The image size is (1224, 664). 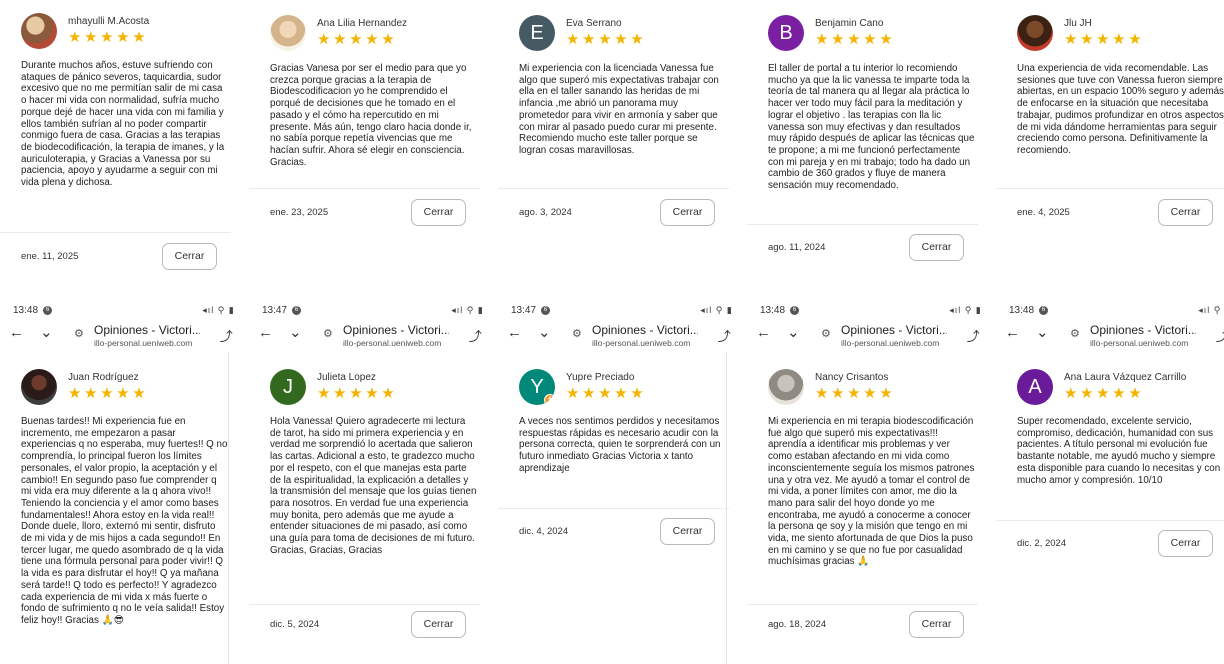 I want to click on reviewer-name: Yupre Preciado, so click(x=600, y=377).